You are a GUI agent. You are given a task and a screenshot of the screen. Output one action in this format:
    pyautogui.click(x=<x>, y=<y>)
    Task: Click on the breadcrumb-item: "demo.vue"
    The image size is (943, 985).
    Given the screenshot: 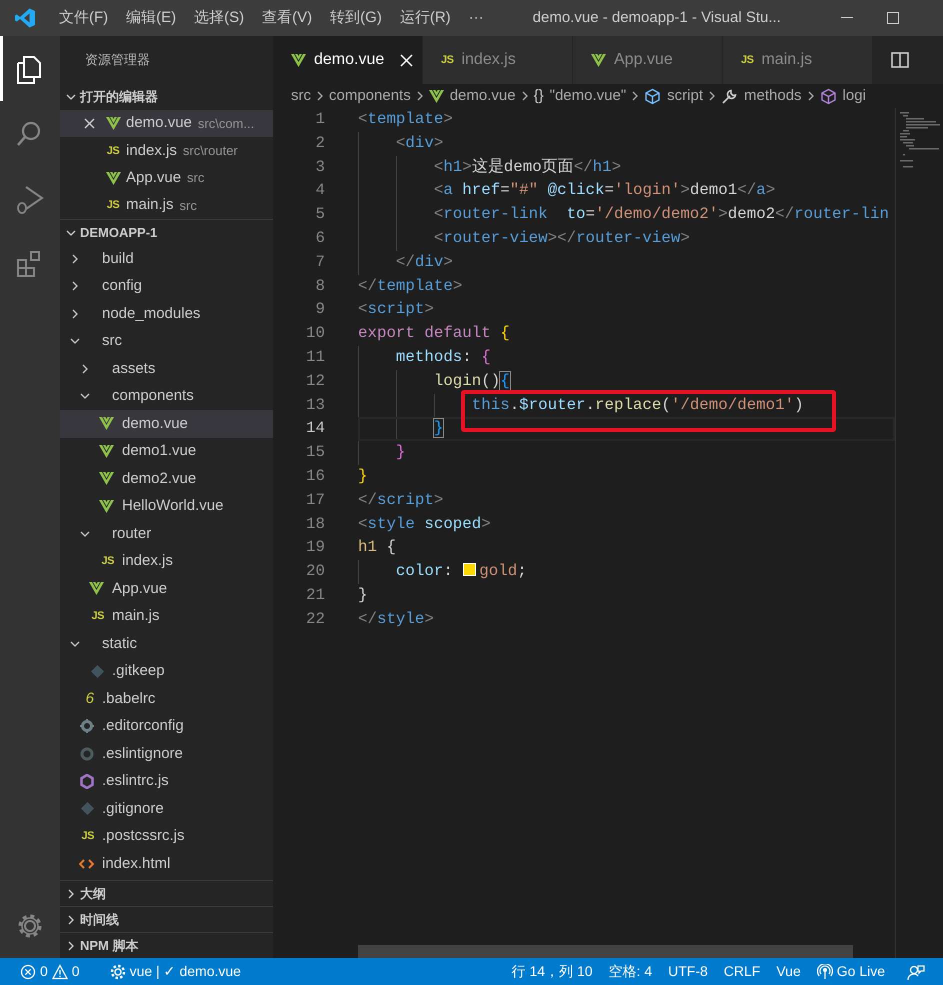 What is the action you would take?
    pyautogui.click(x=588, y=96)
    